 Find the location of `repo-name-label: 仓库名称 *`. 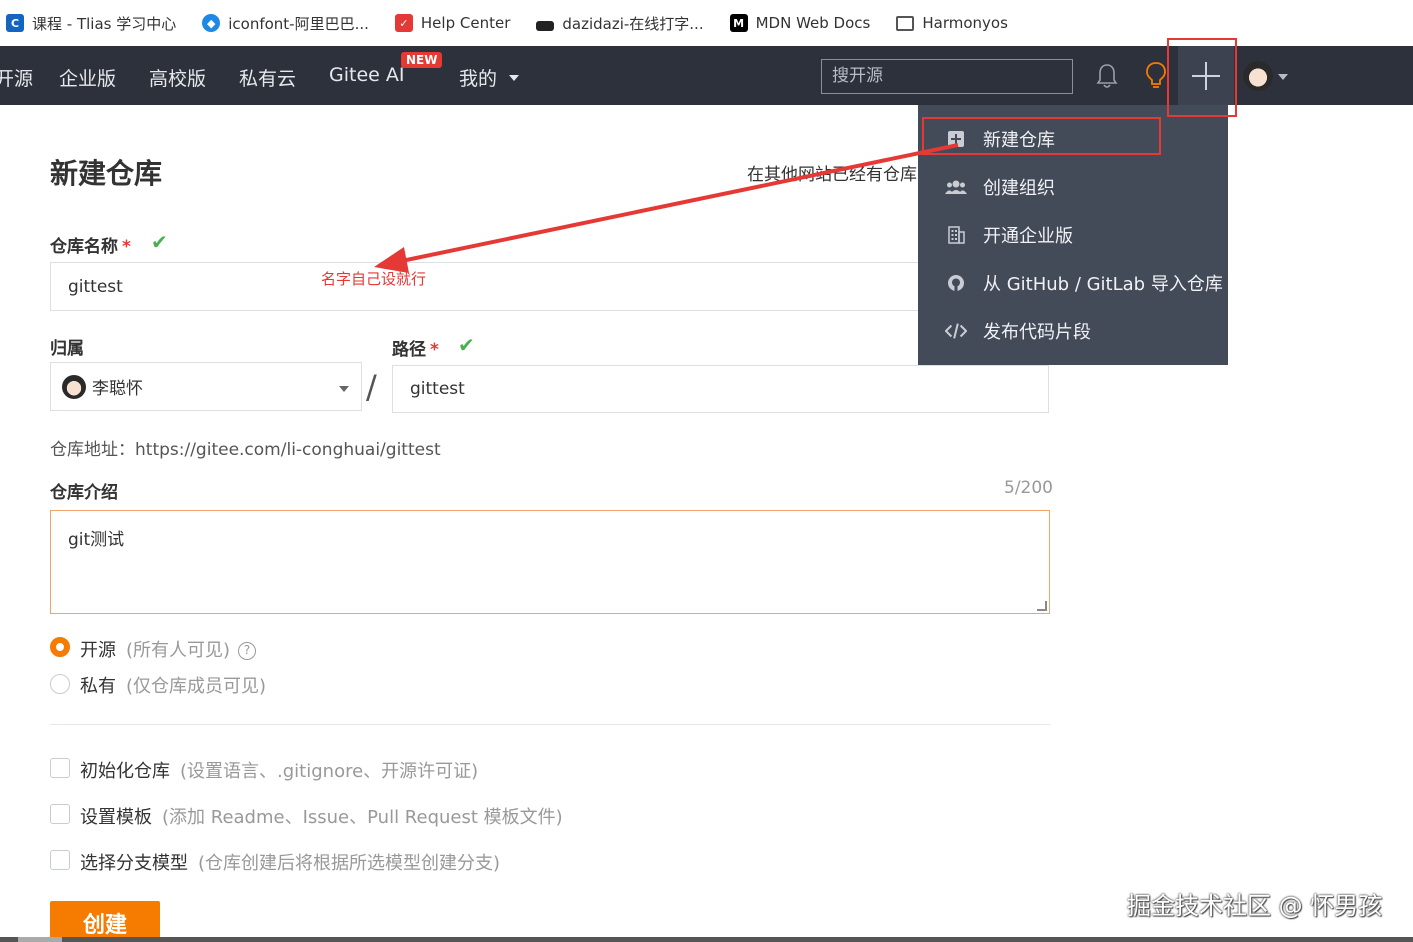

repo-name-label: 仓库名称 * is located at coordinates (90, 244).